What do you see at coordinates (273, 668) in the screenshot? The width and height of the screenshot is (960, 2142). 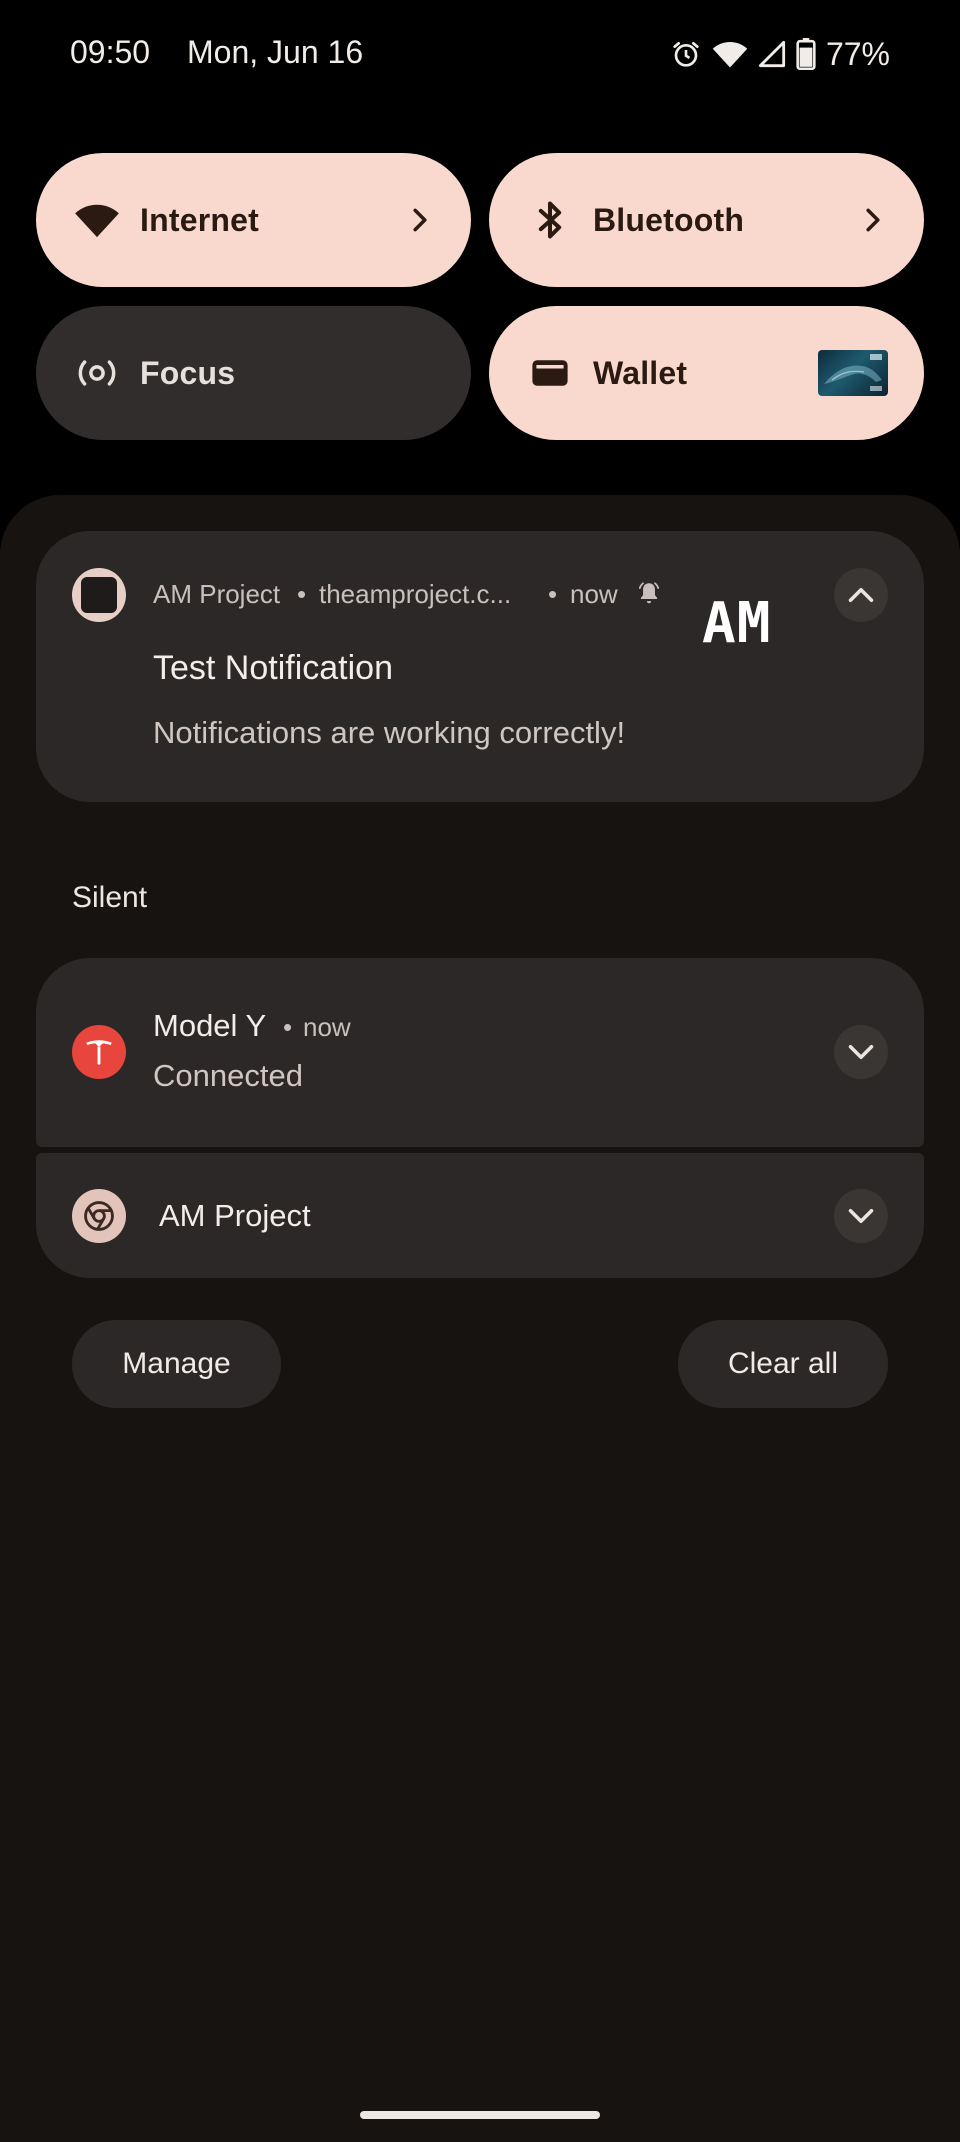 I see `notification-title: Test Notification` at bounding box center [273, 668].